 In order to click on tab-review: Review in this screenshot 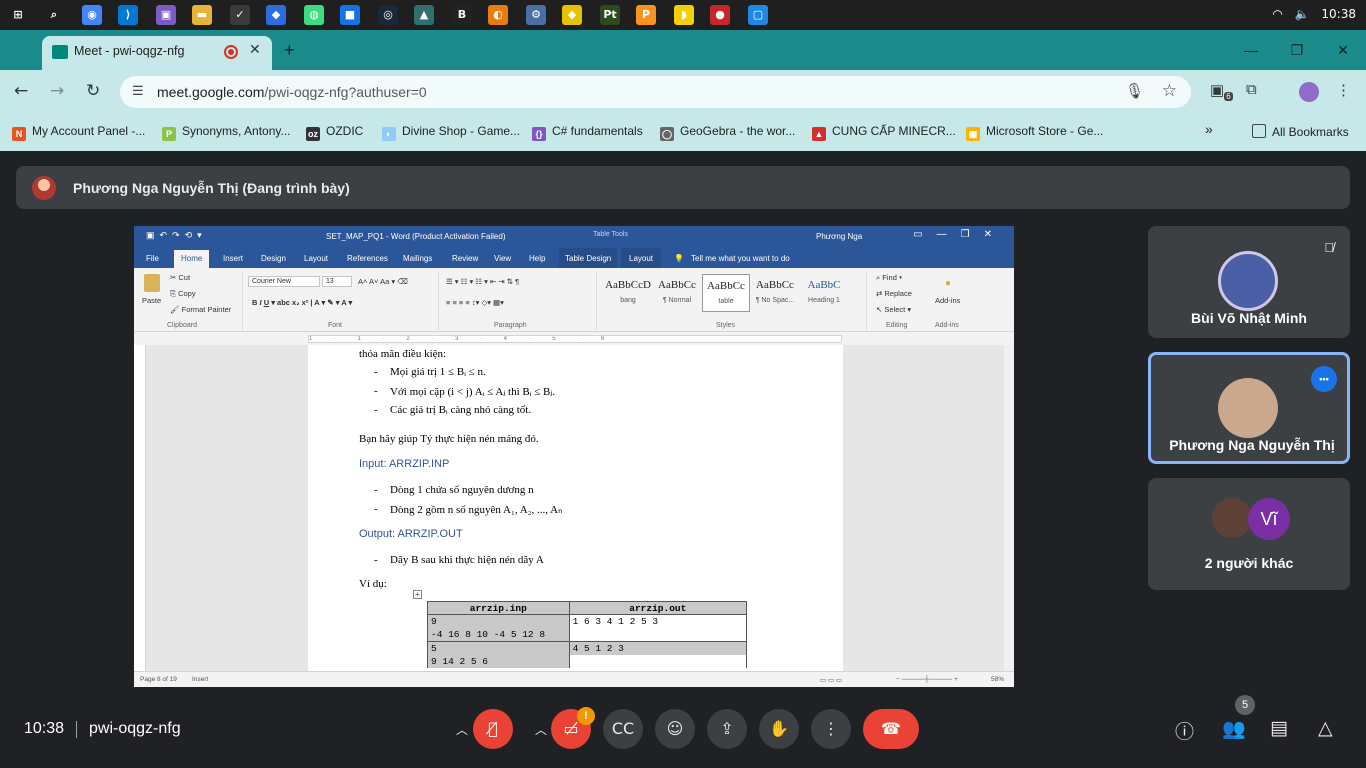, I will do `click(465, 258)`.